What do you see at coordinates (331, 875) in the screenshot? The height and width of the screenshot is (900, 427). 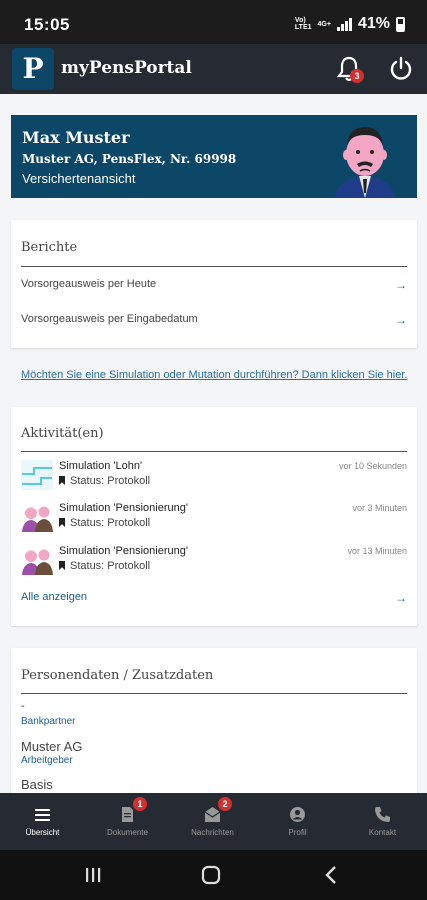 I see `back-icon` at bounding box center [331, 875].